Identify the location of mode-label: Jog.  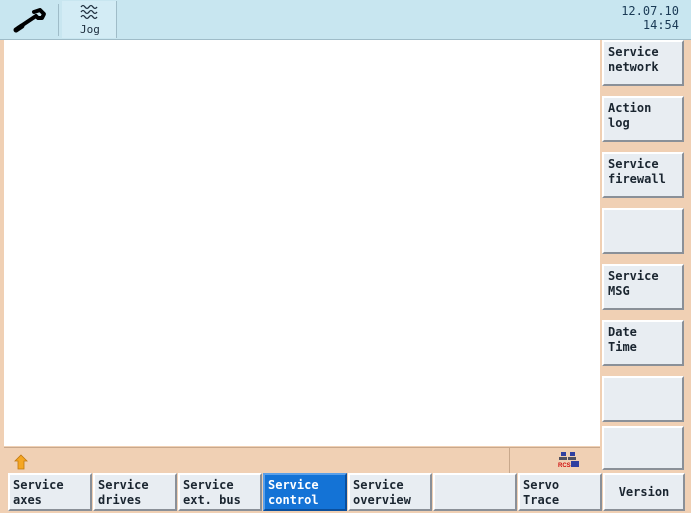
(90, 29).